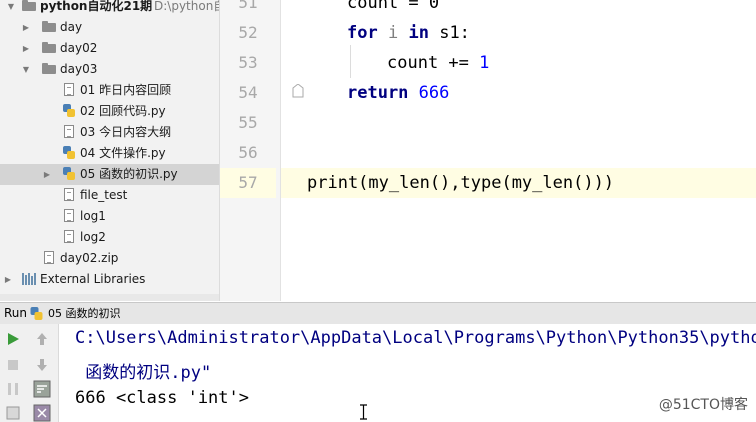  Describe the element at coordinates (484, 63) in the screenshot. I see `number-literal: 1` at that location.